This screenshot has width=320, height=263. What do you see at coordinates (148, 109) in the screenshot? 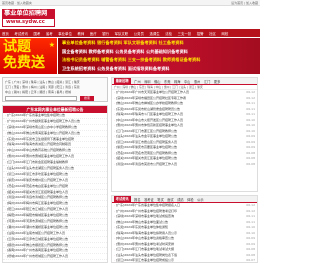
I see `news-title: [东莞]2024年东莞市松山湖管委会招聘聘员公告` at bounding box center [148, 109].